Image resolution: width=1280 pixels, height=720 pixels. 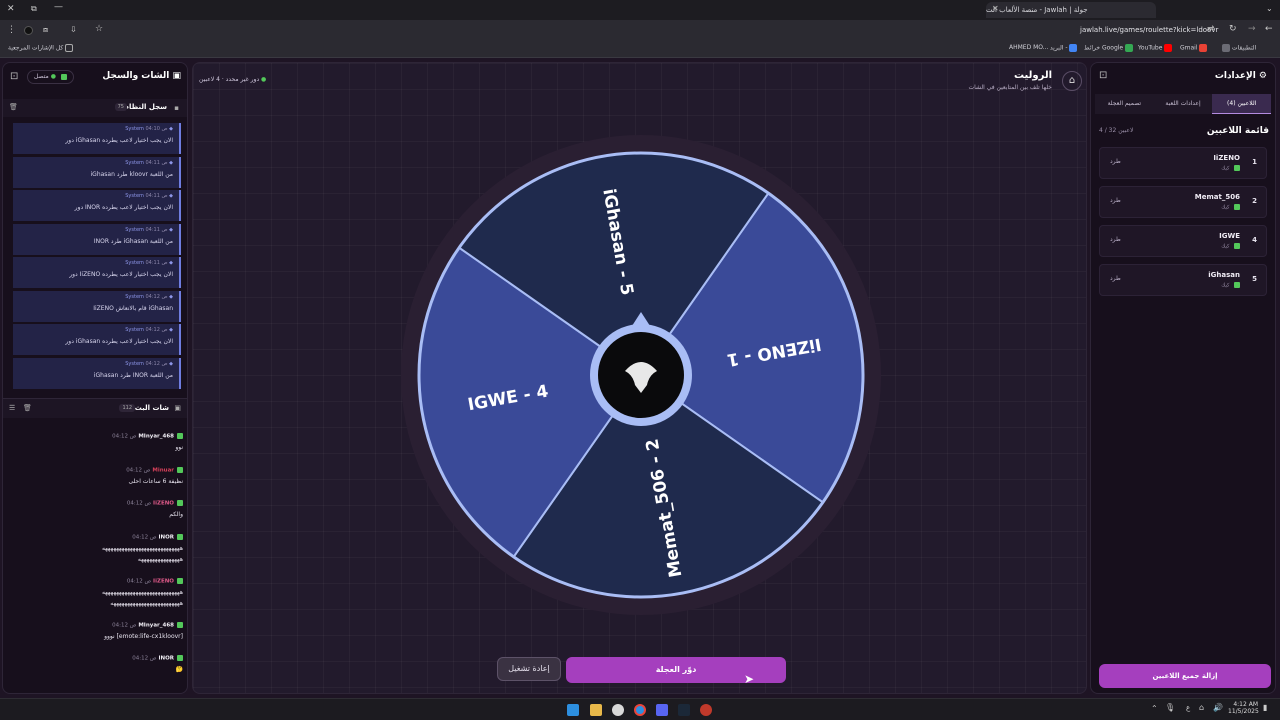 I want to click on close-window-icon: ✕, so click(x=11, y=9).